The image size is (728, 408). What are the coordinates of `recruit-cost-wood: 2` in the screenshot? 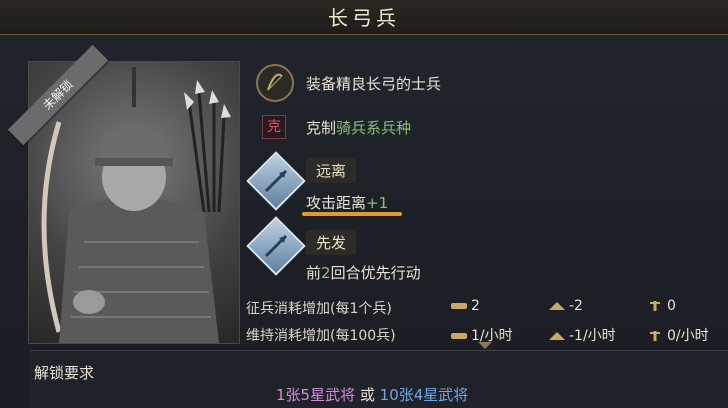 It's located at (465, 306).